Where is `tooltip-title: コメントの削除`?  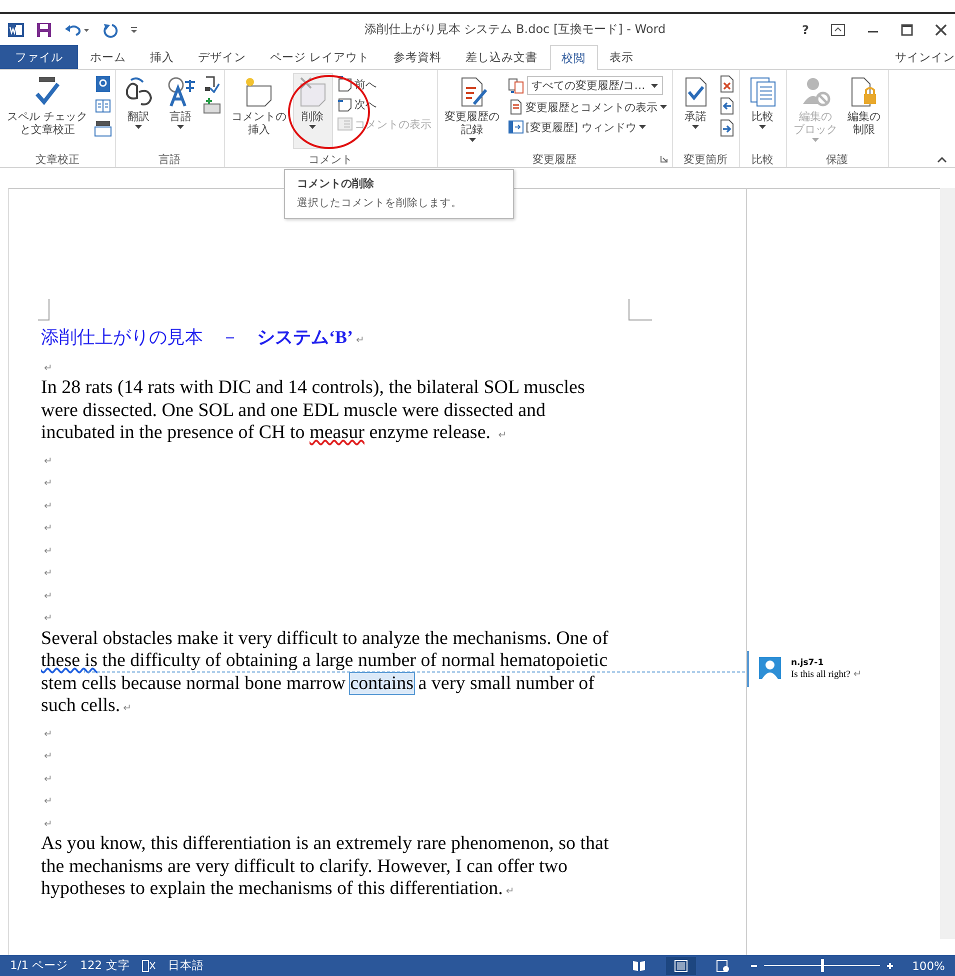
tooltip-title: コメントの削除 is located at coordinates (336, 183).